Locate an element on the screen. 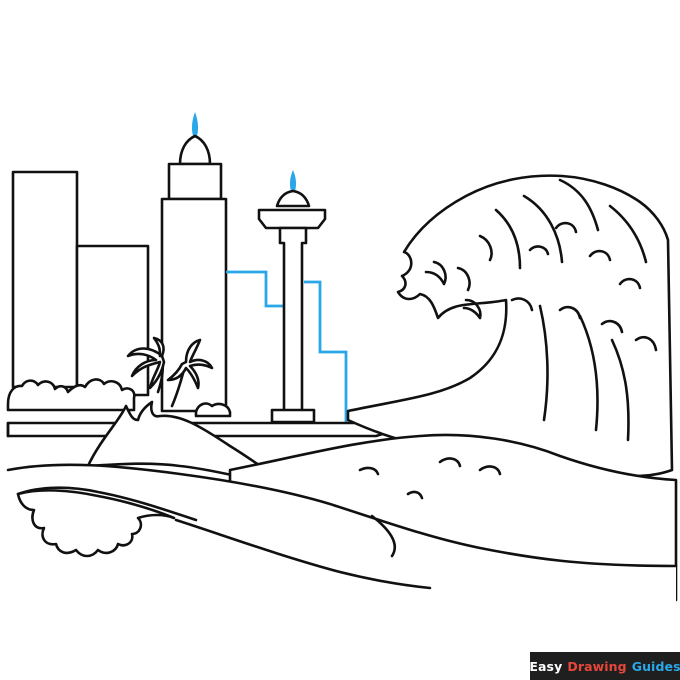 This screenshot has height=680, width=680. brand-word-easy: Easy is located at coordinates (546, 666).